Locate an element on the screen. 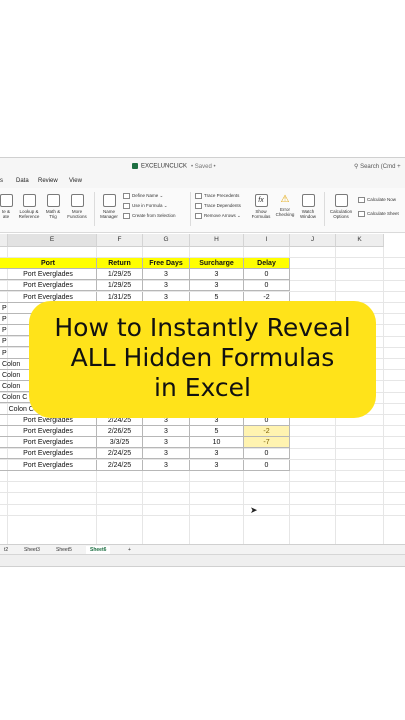 This screenshot has height=720, width=405. watch-window-button: Watch Window is located at coordinates (308, 206).